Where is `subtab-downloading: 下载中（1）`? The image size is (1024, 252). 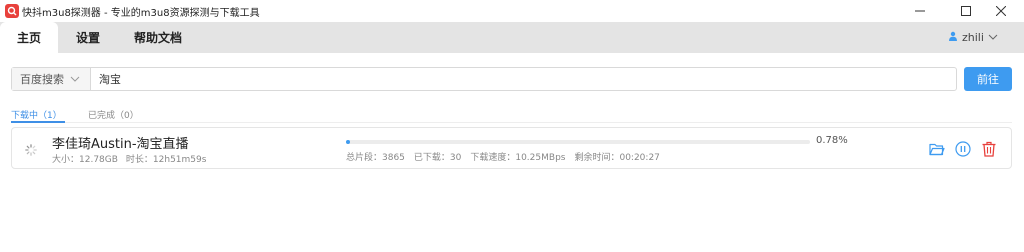 subtab-downloading: 下载中（1） is located at coordinates (36, 114).